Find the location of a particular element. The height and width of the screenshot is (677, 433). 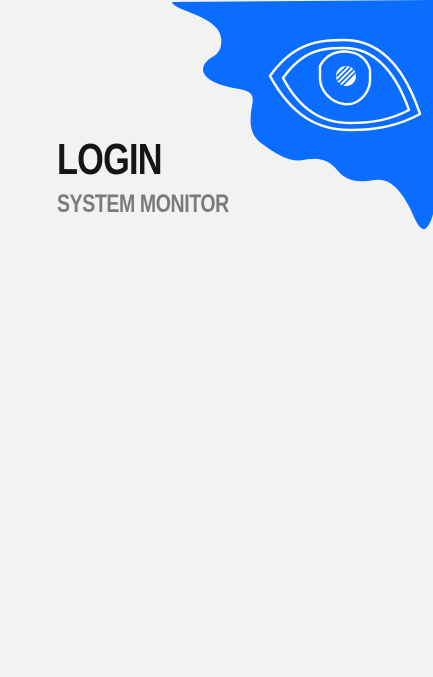

page-subtitle: SYSTEM MONITOR is located at coordinates (143, 204).